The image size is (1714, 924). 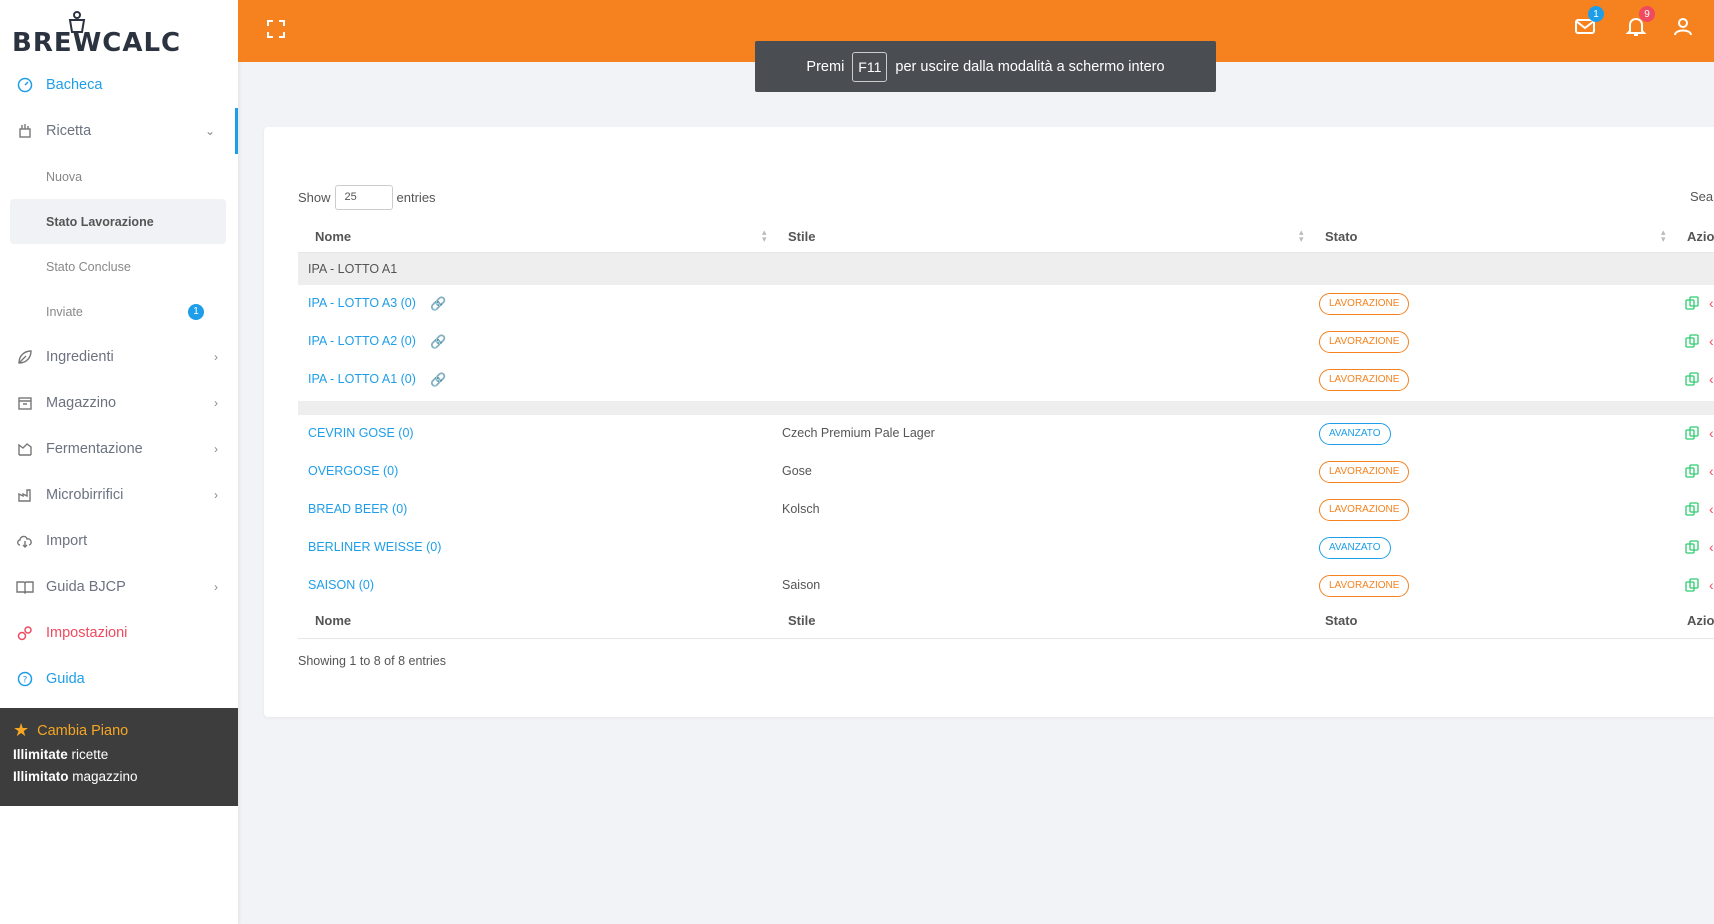 I want to click on recipe-icon, so click(x=25, y=131).